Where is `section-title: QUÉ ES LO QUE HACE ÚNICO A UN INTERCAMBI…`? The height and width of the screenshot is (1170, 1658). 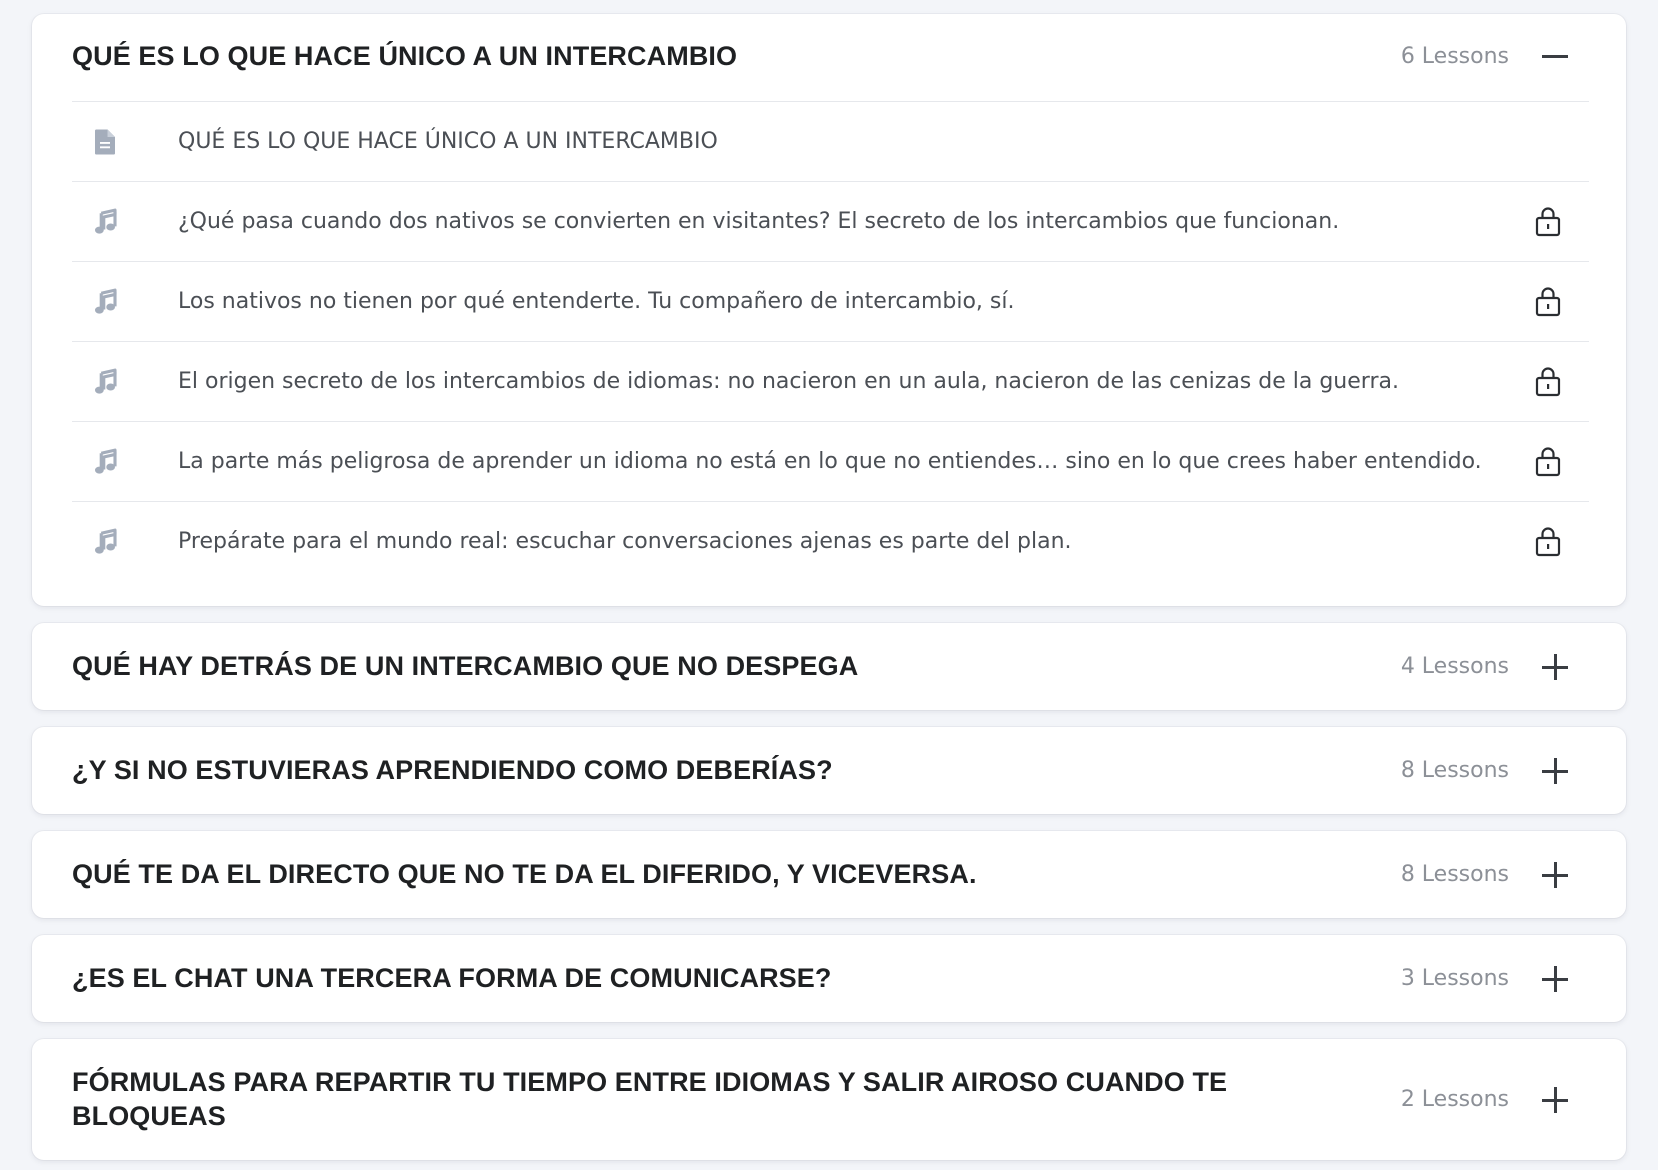
section-title: QUÉ ES LO QUE HACE ÚNICO A UN INTERCAMBI… is located at coordinates (405, 56).